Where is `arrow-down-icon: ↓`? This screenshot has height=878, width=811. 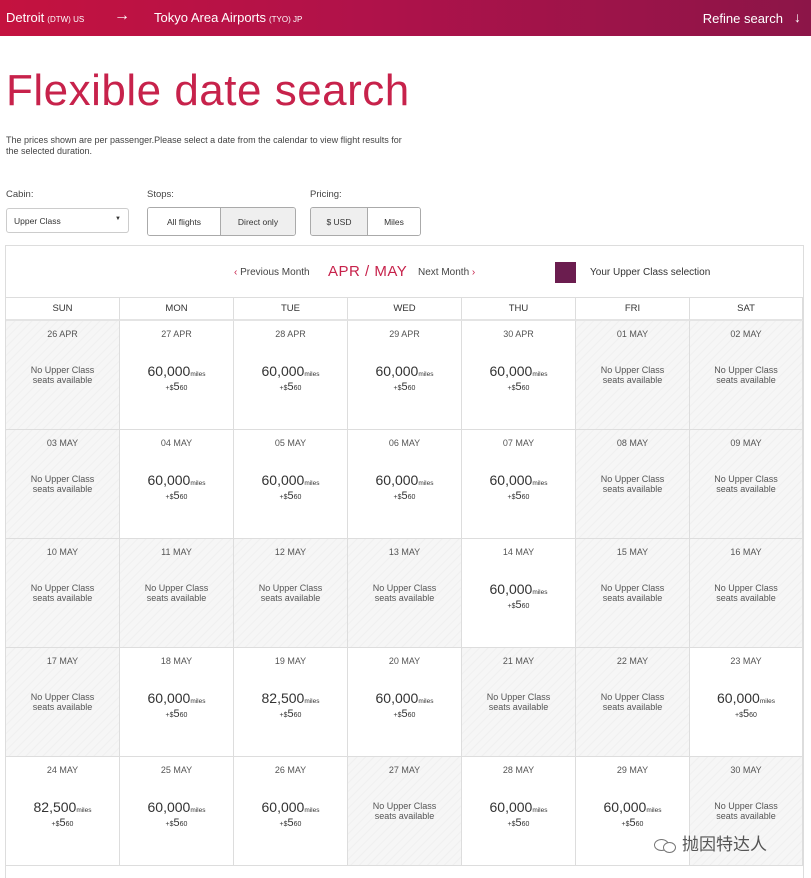
arrow-down-icon: ↓ is located at coordinates (797, 17).